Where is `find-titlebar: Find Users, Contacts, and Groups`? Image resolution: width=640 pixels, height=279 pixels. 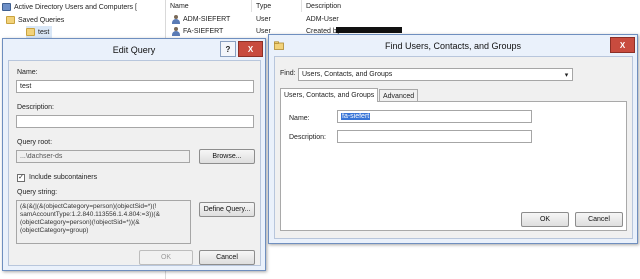
find-titlebar: Find Users, Contacts, and Groups is located at coordinates (453, 45).